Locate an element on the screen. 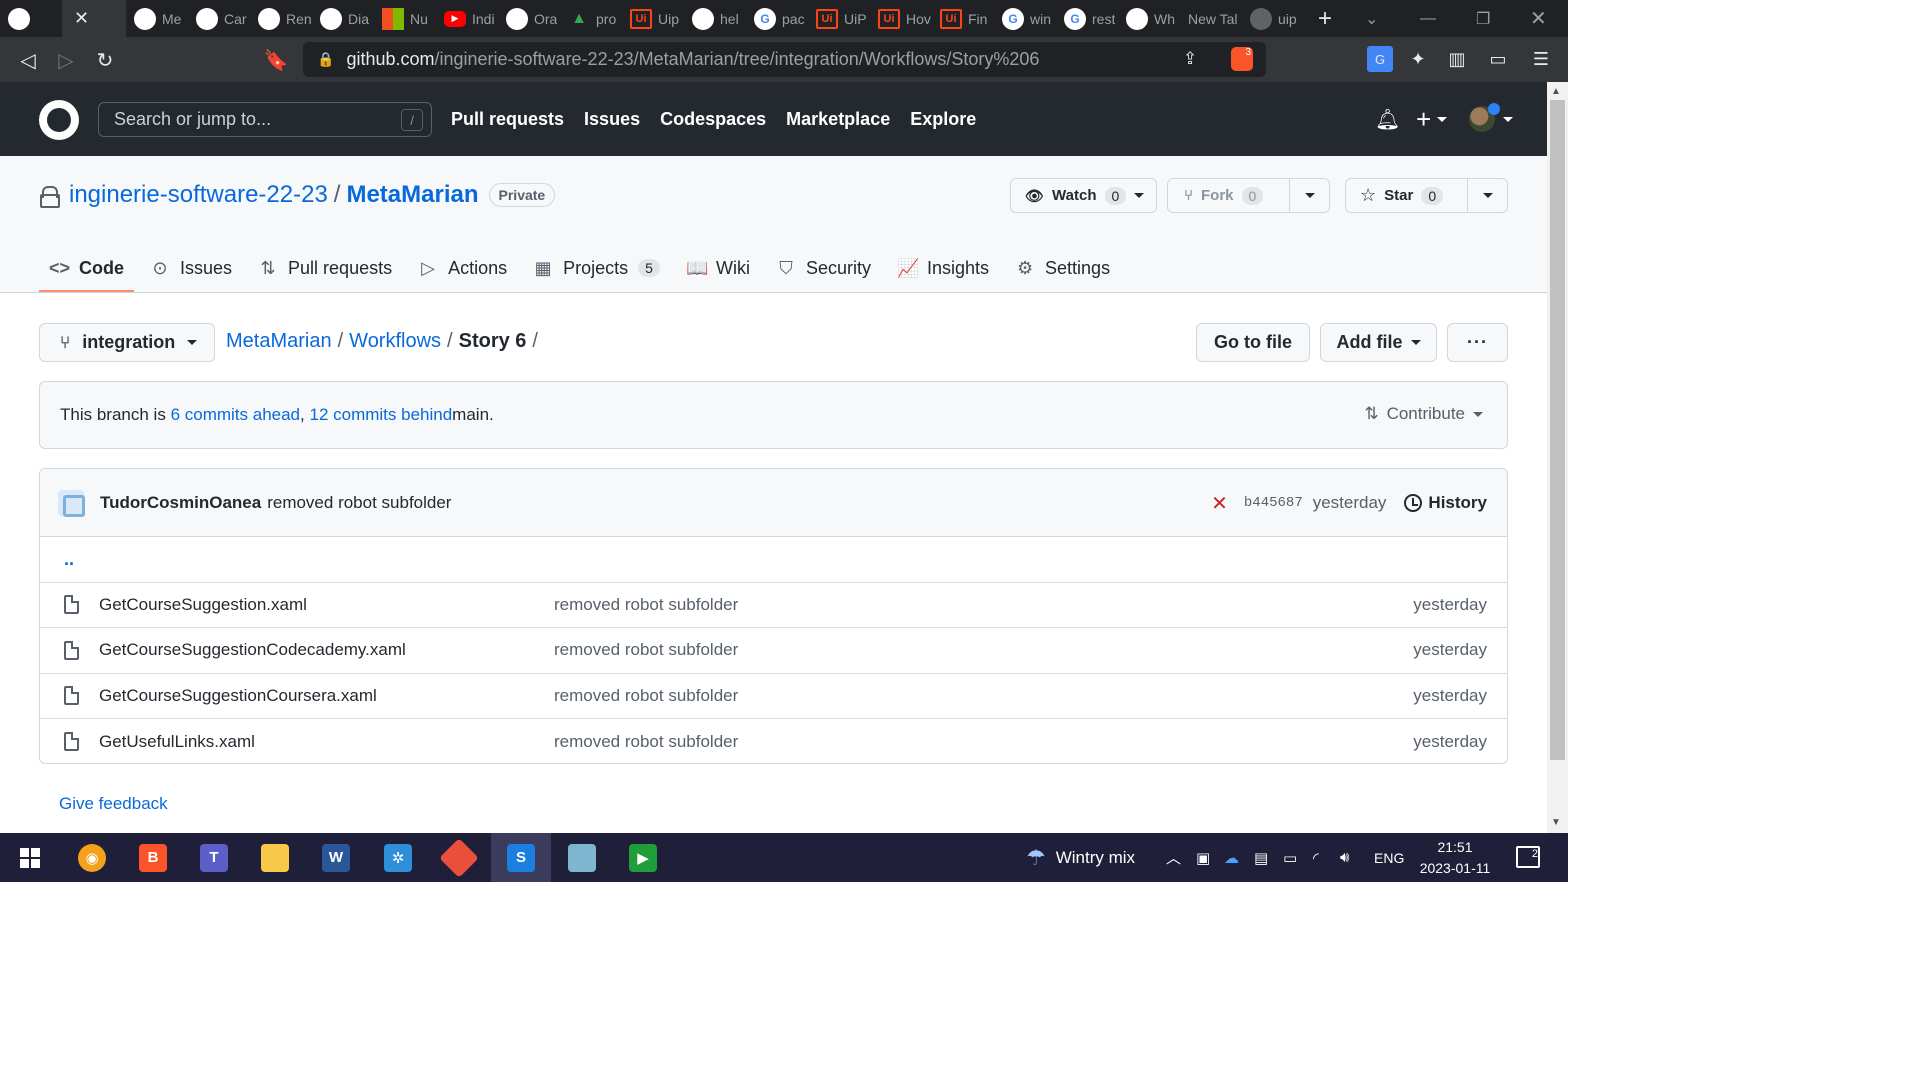  browser-tab: Ui Hov is located at coordinates (901, 18).